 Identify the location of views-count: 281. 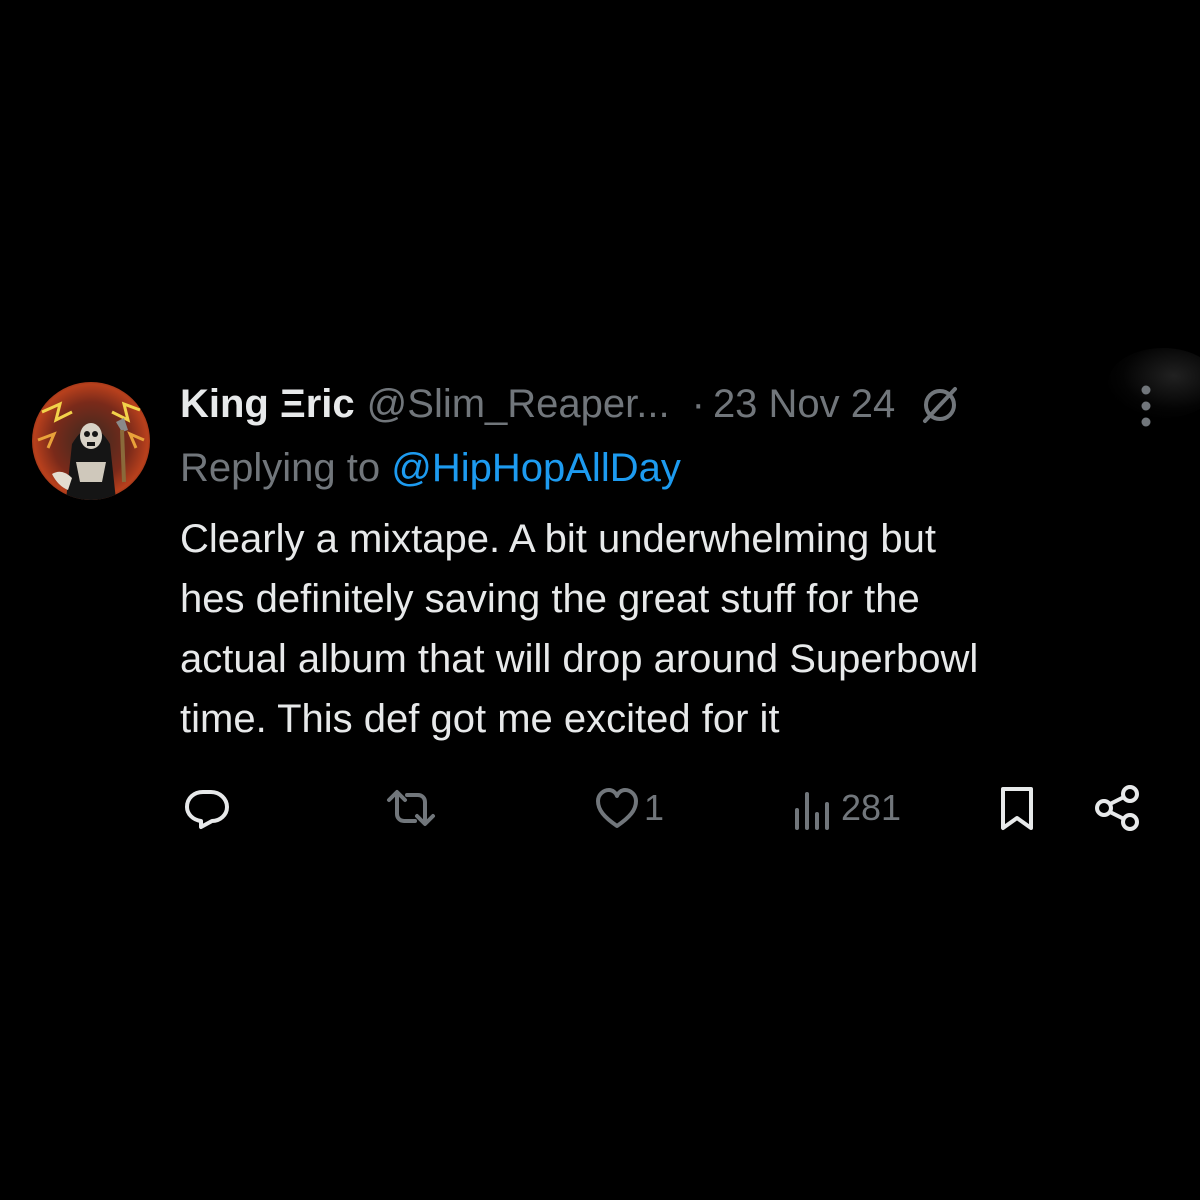
(871, 807).